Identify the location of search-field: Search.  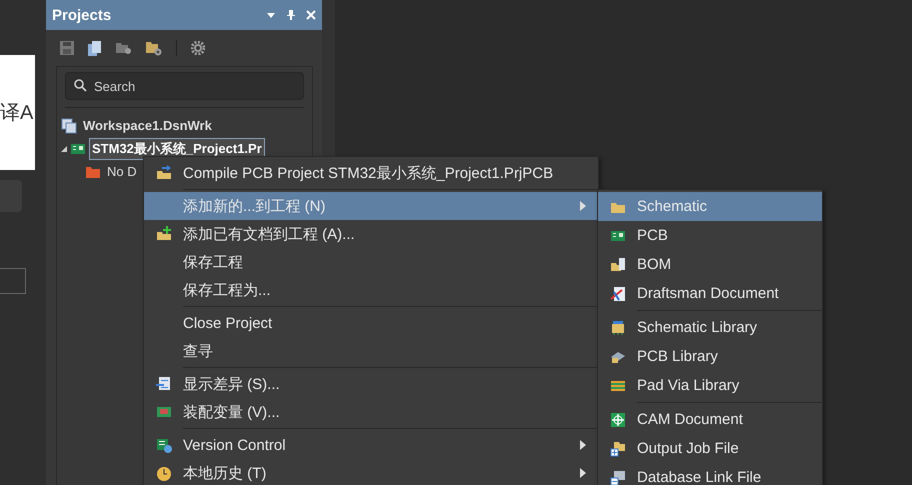
(184, 86).